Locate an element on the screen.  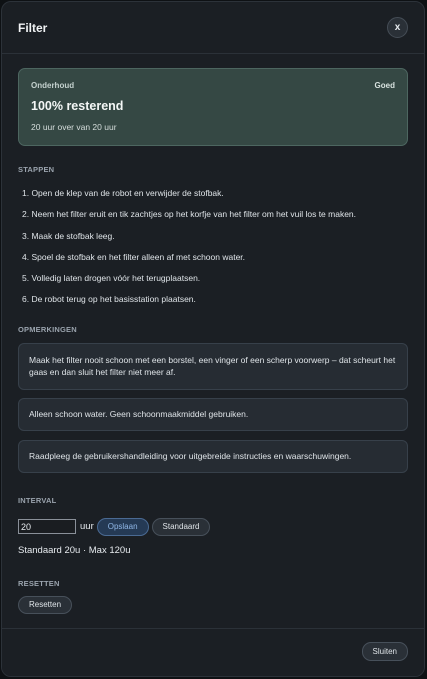
status-label: Onderhoud is located at coordinates (53, 85).